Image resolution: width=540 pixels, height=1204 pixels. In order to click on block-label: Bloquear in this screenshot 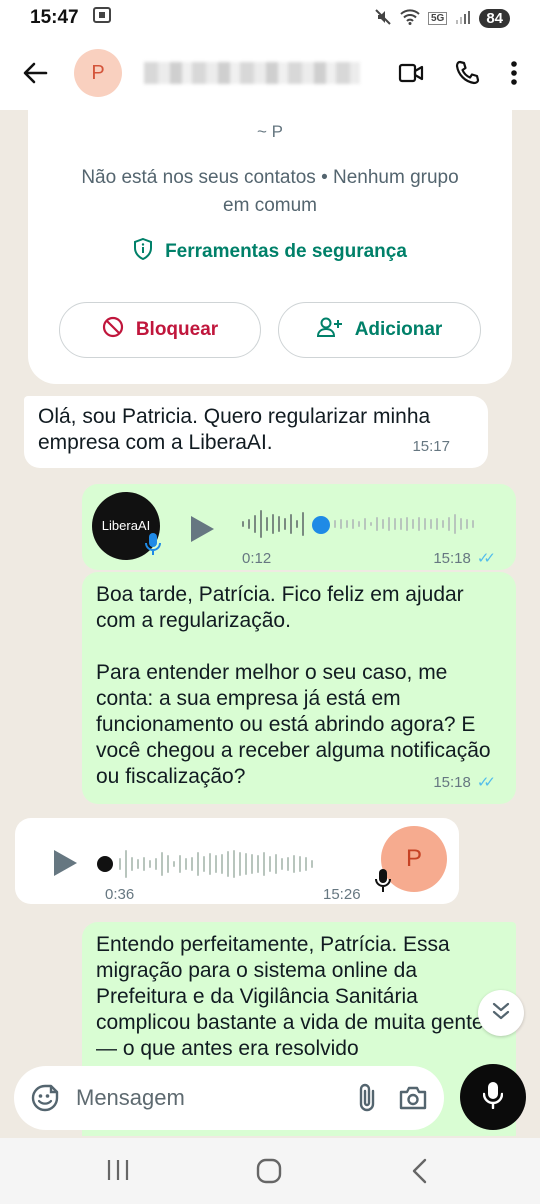, I will do `click(177, 329)`.